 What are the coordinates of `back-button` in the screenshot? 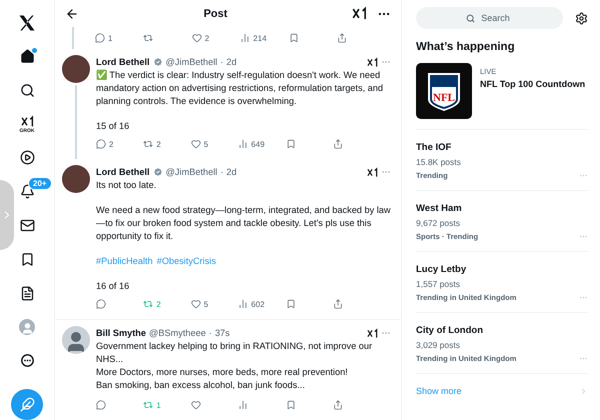 It's located at (72, 13).